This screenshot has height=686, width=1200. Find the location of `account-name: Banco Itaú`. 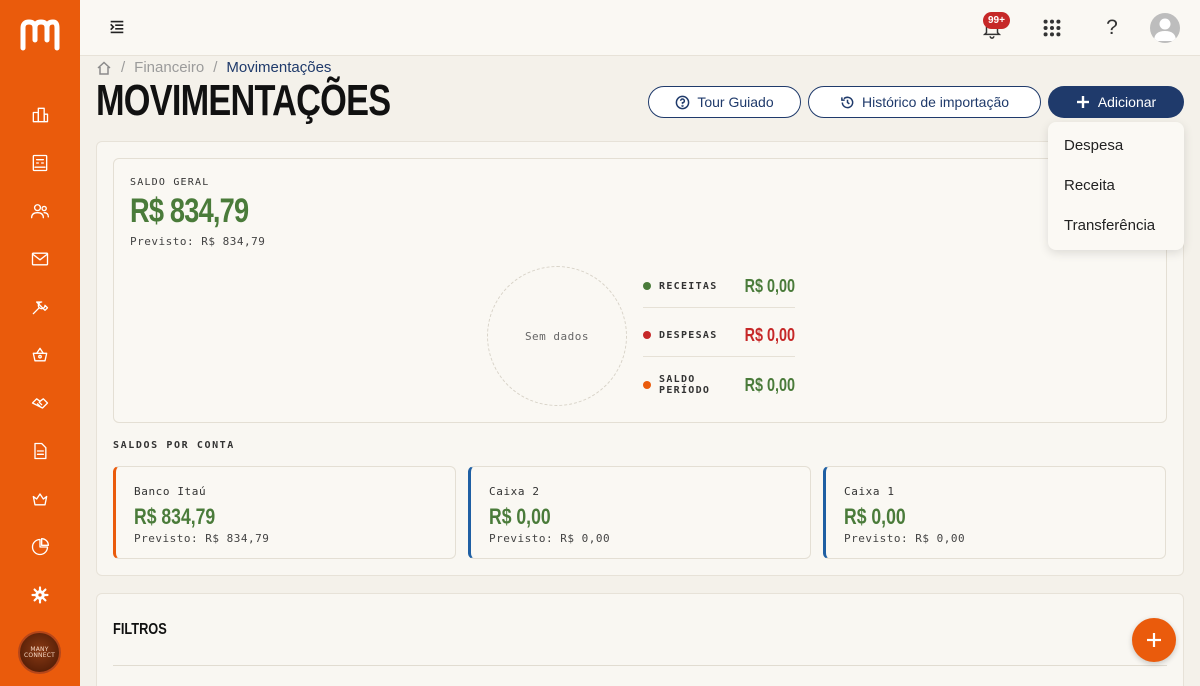

account-name: Banco Itaú is located at coordinates (170, 491).